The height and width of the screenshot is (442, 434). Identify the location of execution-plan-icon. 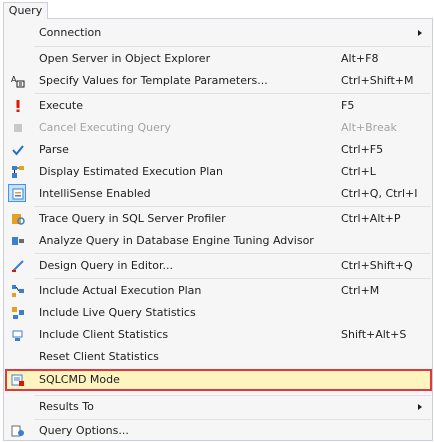
(18, 172).